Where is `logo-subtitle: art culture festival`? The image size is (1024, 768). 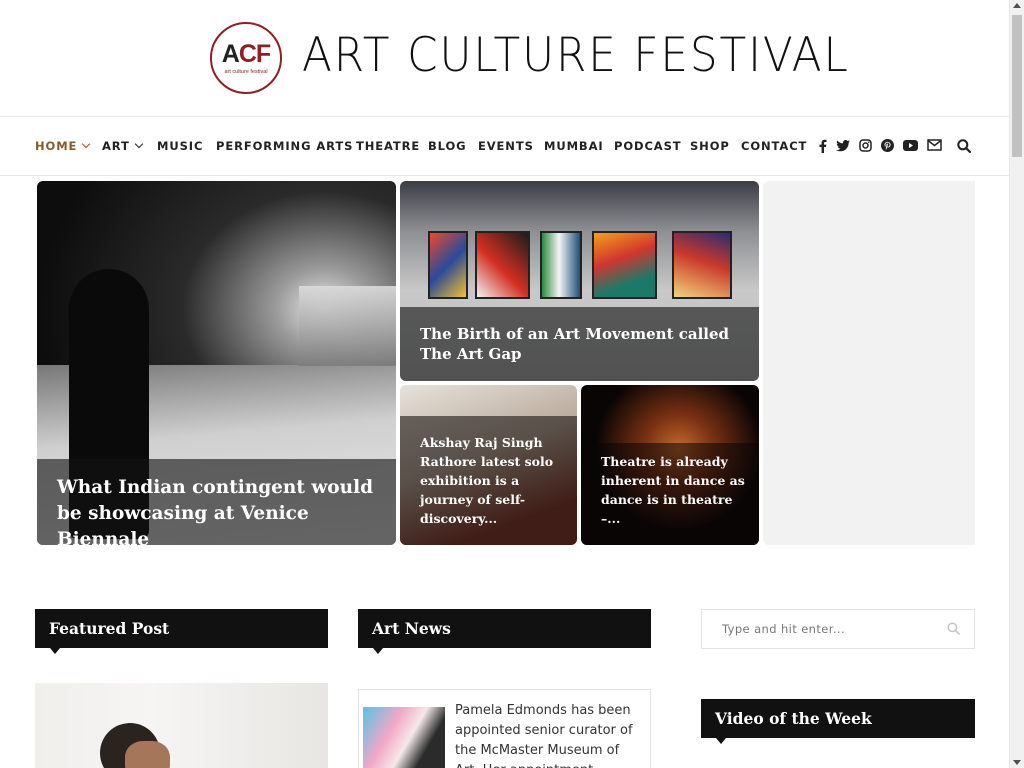 logo-subtitle: art culture festival is located at coordinates (246, 71).